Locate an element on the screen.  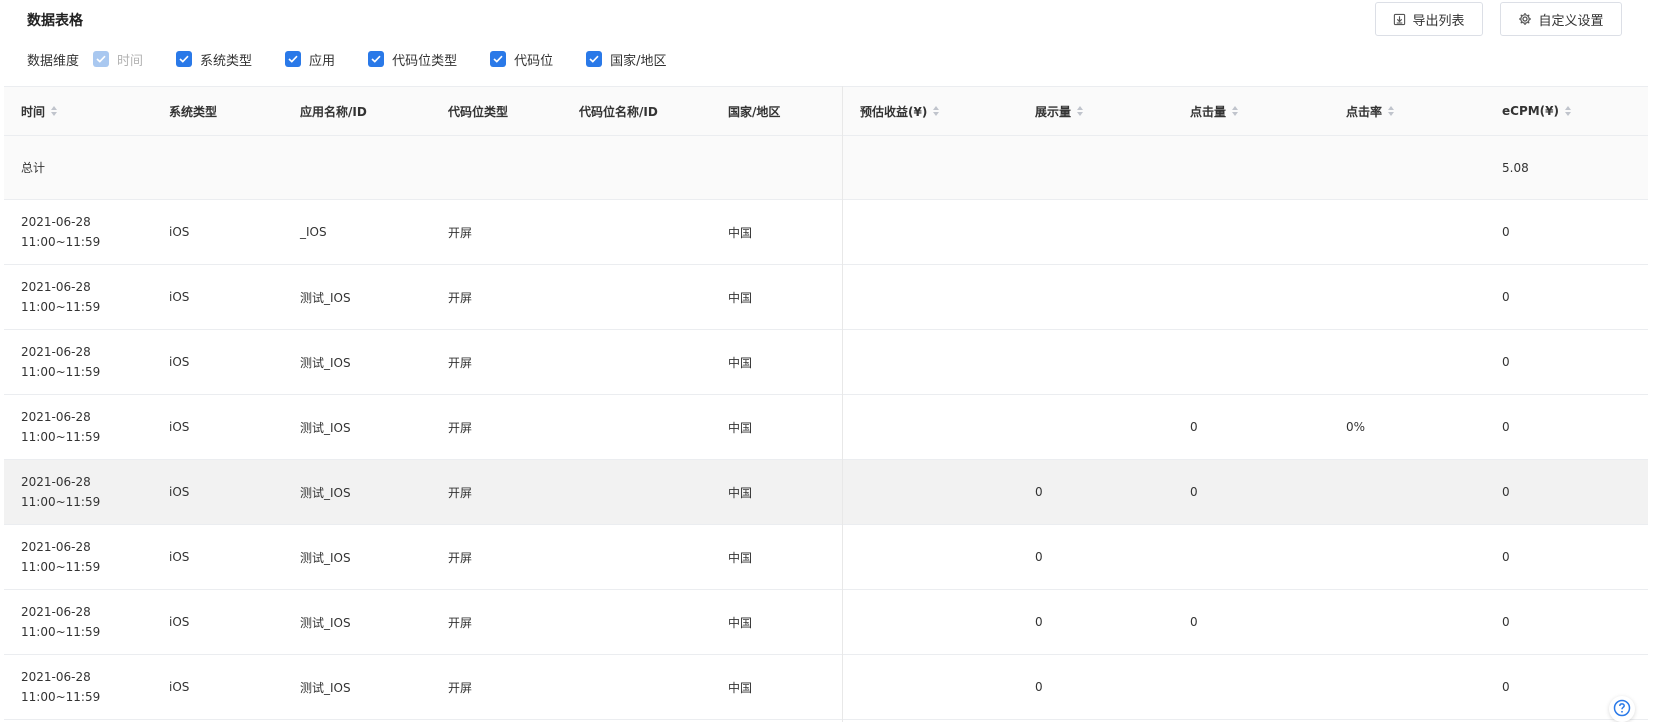
column-header-label: 代码位类型 is located at coordinates (478, 111).